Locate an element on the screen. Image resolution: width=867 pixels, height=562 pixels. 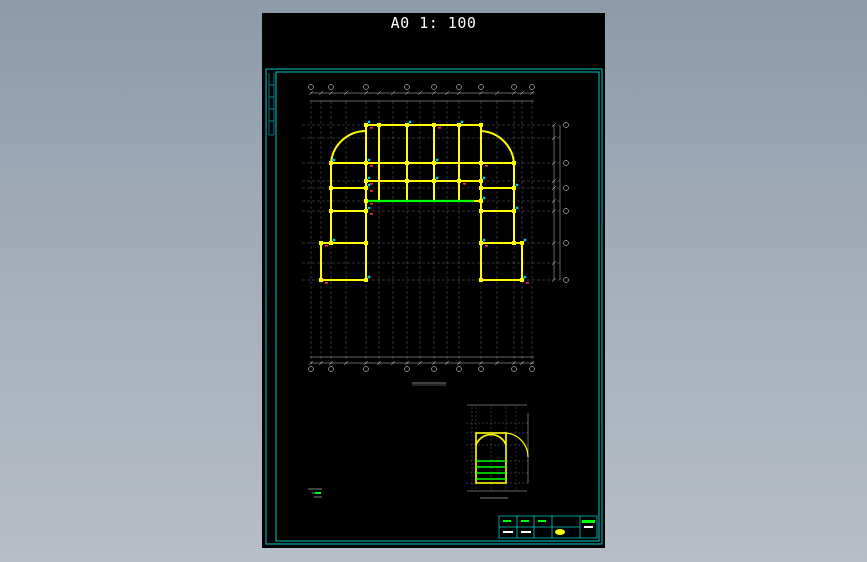
title-block is located at coordinates (548, 527).